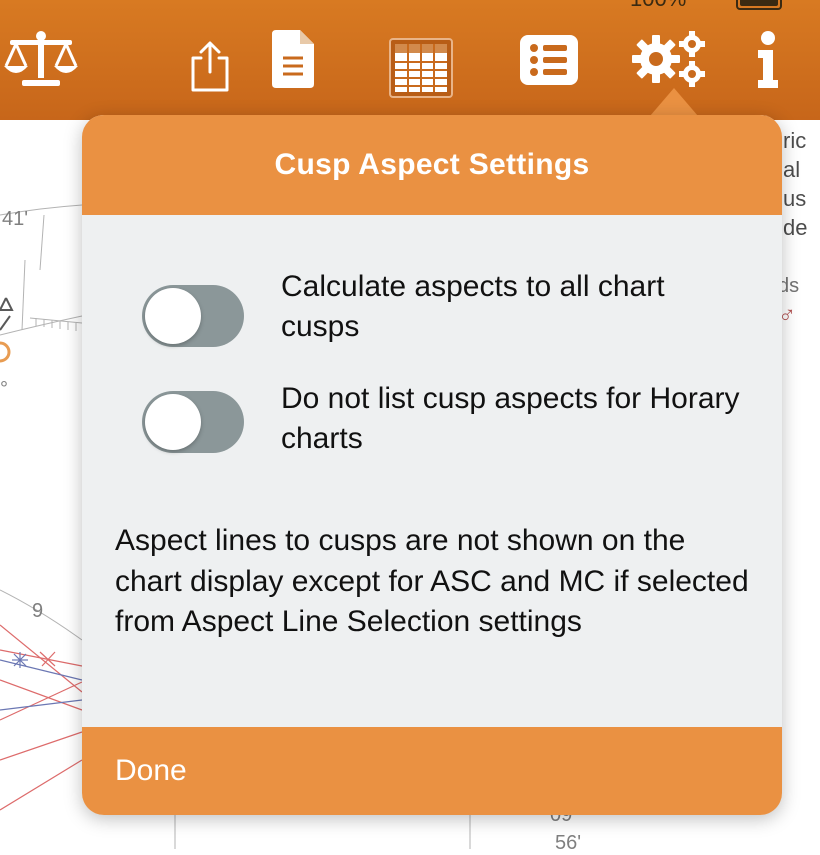 The height and width of the screenshot is (855, 820). I want to click on list-icon, so click(549, 60).